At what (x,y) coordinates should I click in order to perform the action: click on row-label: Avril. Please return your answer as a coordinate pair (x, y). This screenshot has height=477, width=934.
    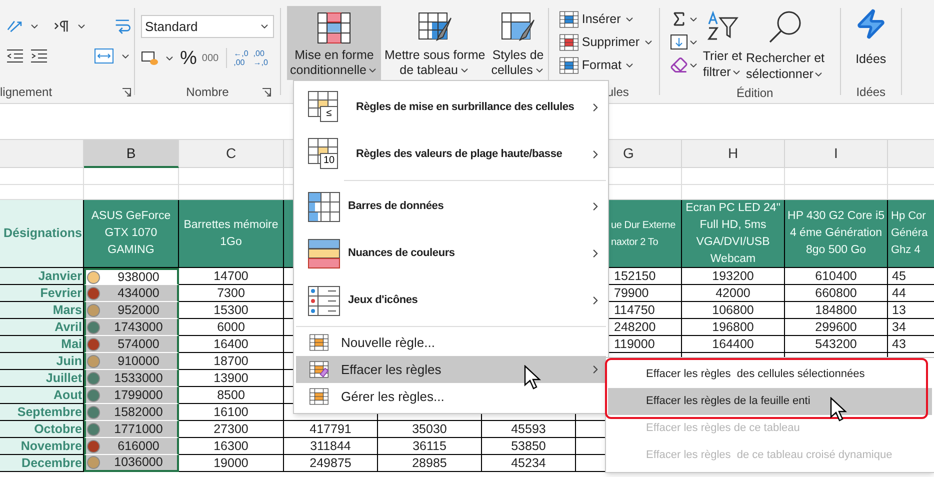
    Looking at the image, I should click on (42, 327).